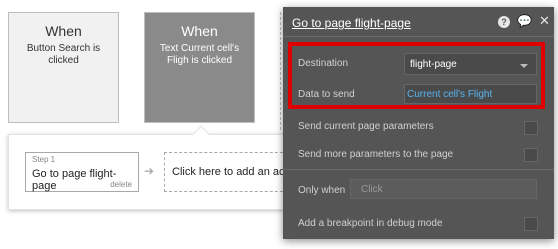 The width and height of the screenshot is (558, 249). Describe the element at coordinates (416, 75) in the screenshot. I see `highlight-box` at that location.